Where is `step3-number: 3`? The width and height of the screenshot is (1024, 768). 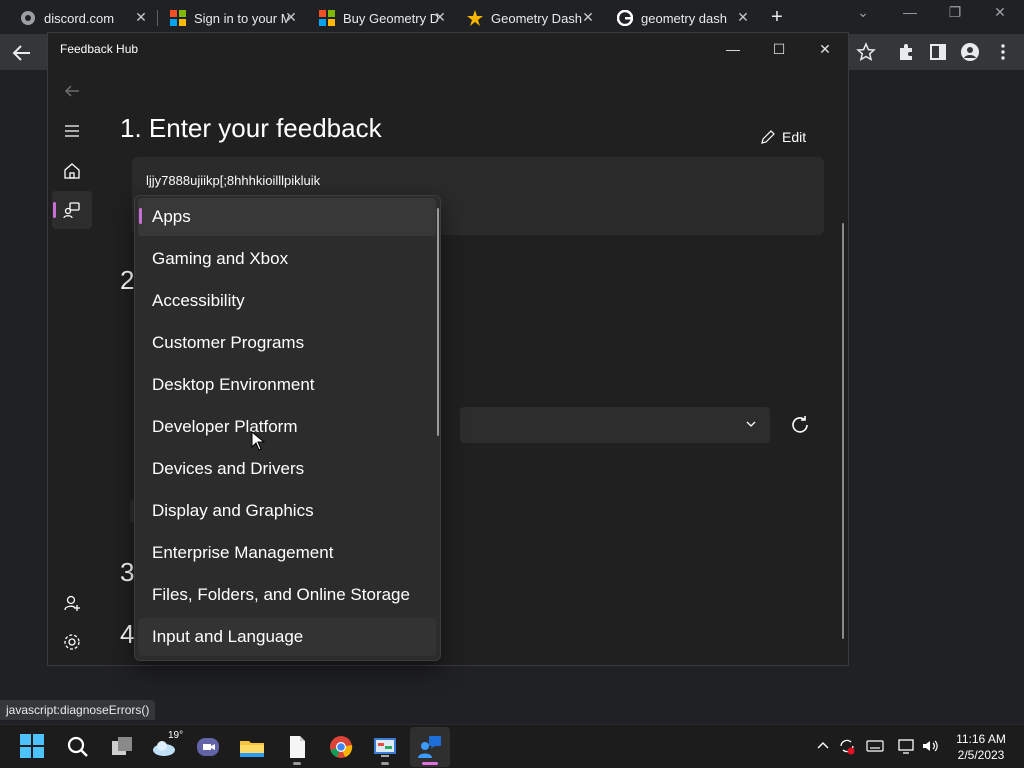 step3-number: 3 is located at coordinates (127, 572).